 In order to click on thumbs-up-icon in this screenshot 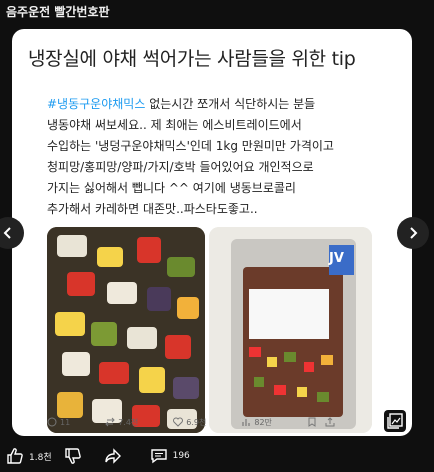, I will do `click(15, 456)`.